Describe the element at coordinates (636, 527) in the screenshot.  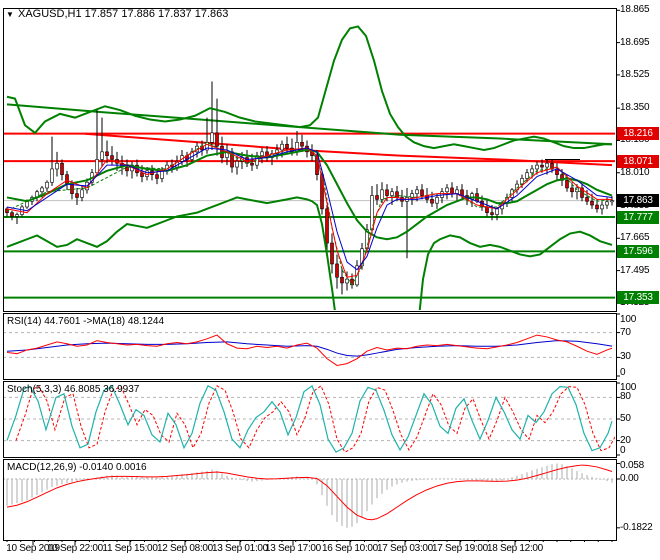
I see `macd-axis-label: -0.1822` at that location.